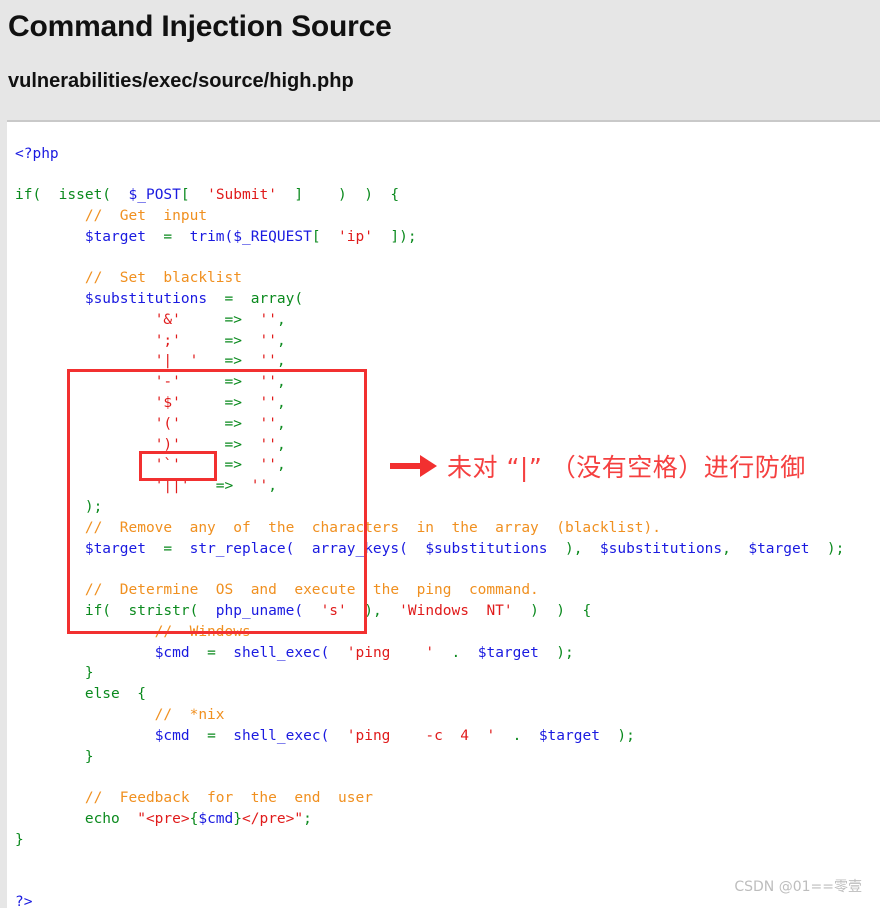 The width and height of the screenshot is (880, 908). Describe the element at coordinates (447, 424) in the screenshot. I see `code-line: '(' => '',` at that location.